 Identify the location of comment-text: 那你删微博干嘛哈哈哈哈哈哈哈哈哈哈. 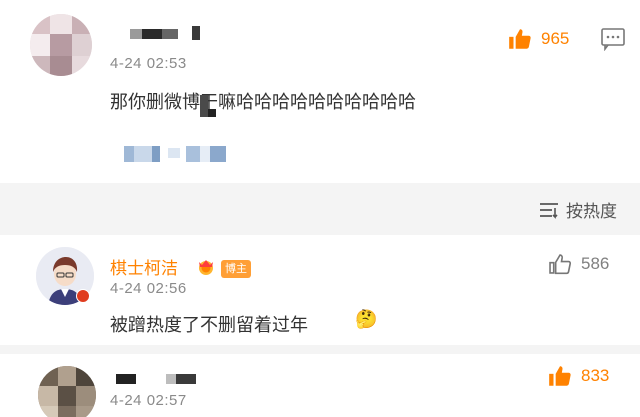
(263, 102).